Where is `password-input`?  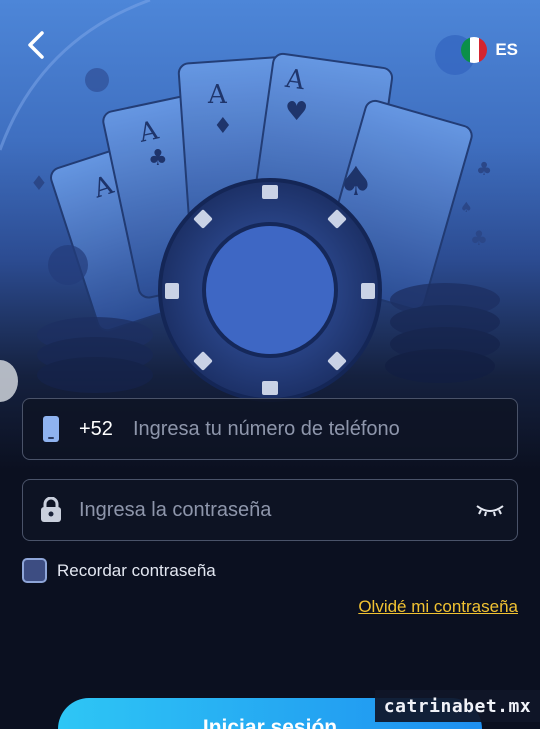
password-input is located at coordinates (271, 510).